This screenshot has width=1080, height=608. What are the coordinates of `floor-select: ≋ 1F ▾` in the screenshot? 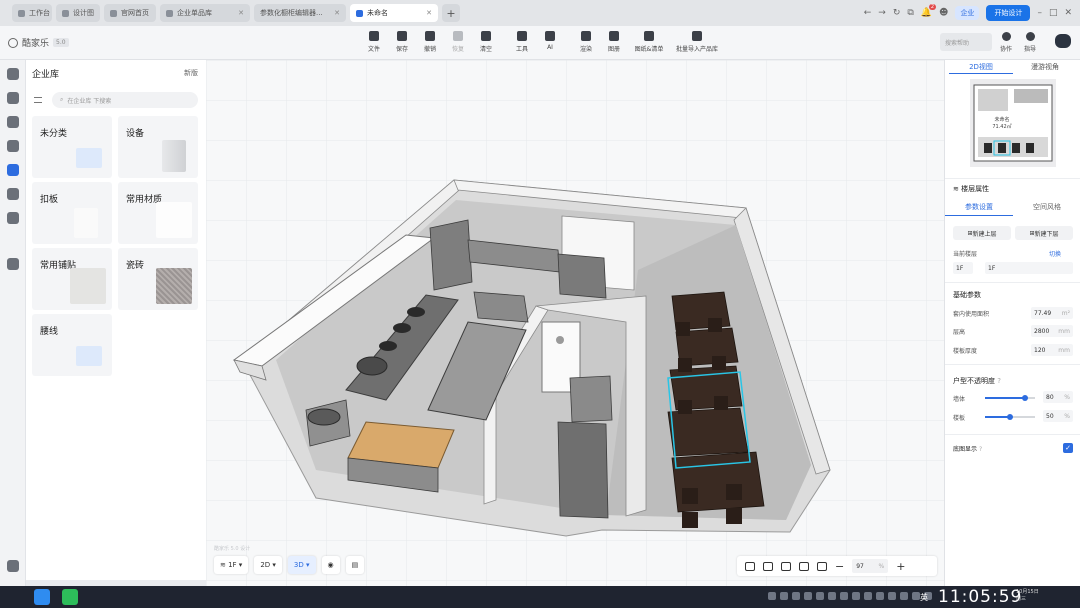 It's located at (231, 565).